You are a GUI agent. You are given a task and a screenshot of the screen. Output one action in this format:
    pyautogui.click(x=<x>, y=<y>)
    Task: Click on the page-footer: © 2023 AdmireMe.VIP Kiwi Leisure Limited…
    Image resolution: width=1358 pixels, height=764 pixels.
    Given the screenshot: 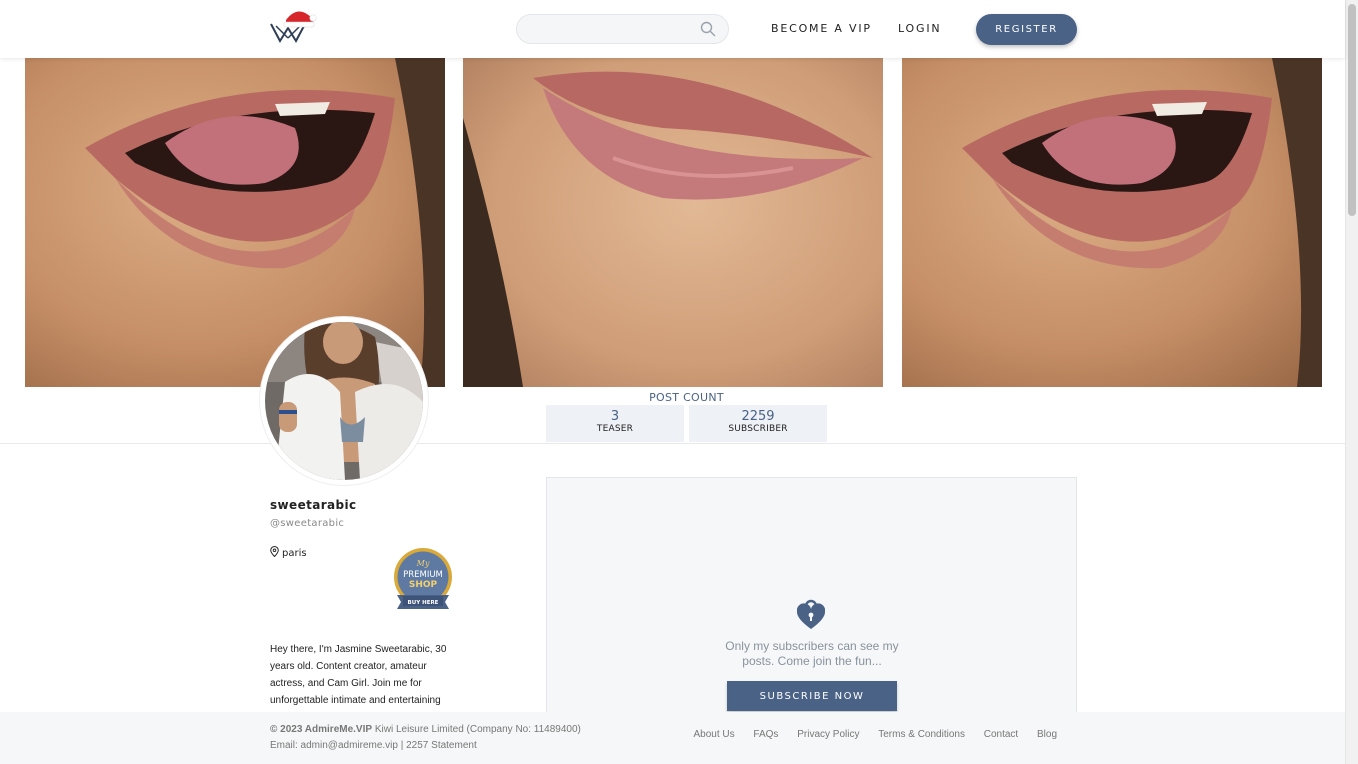 What is the action you would take?
    pyautogui.click(x=672, y=738)
    